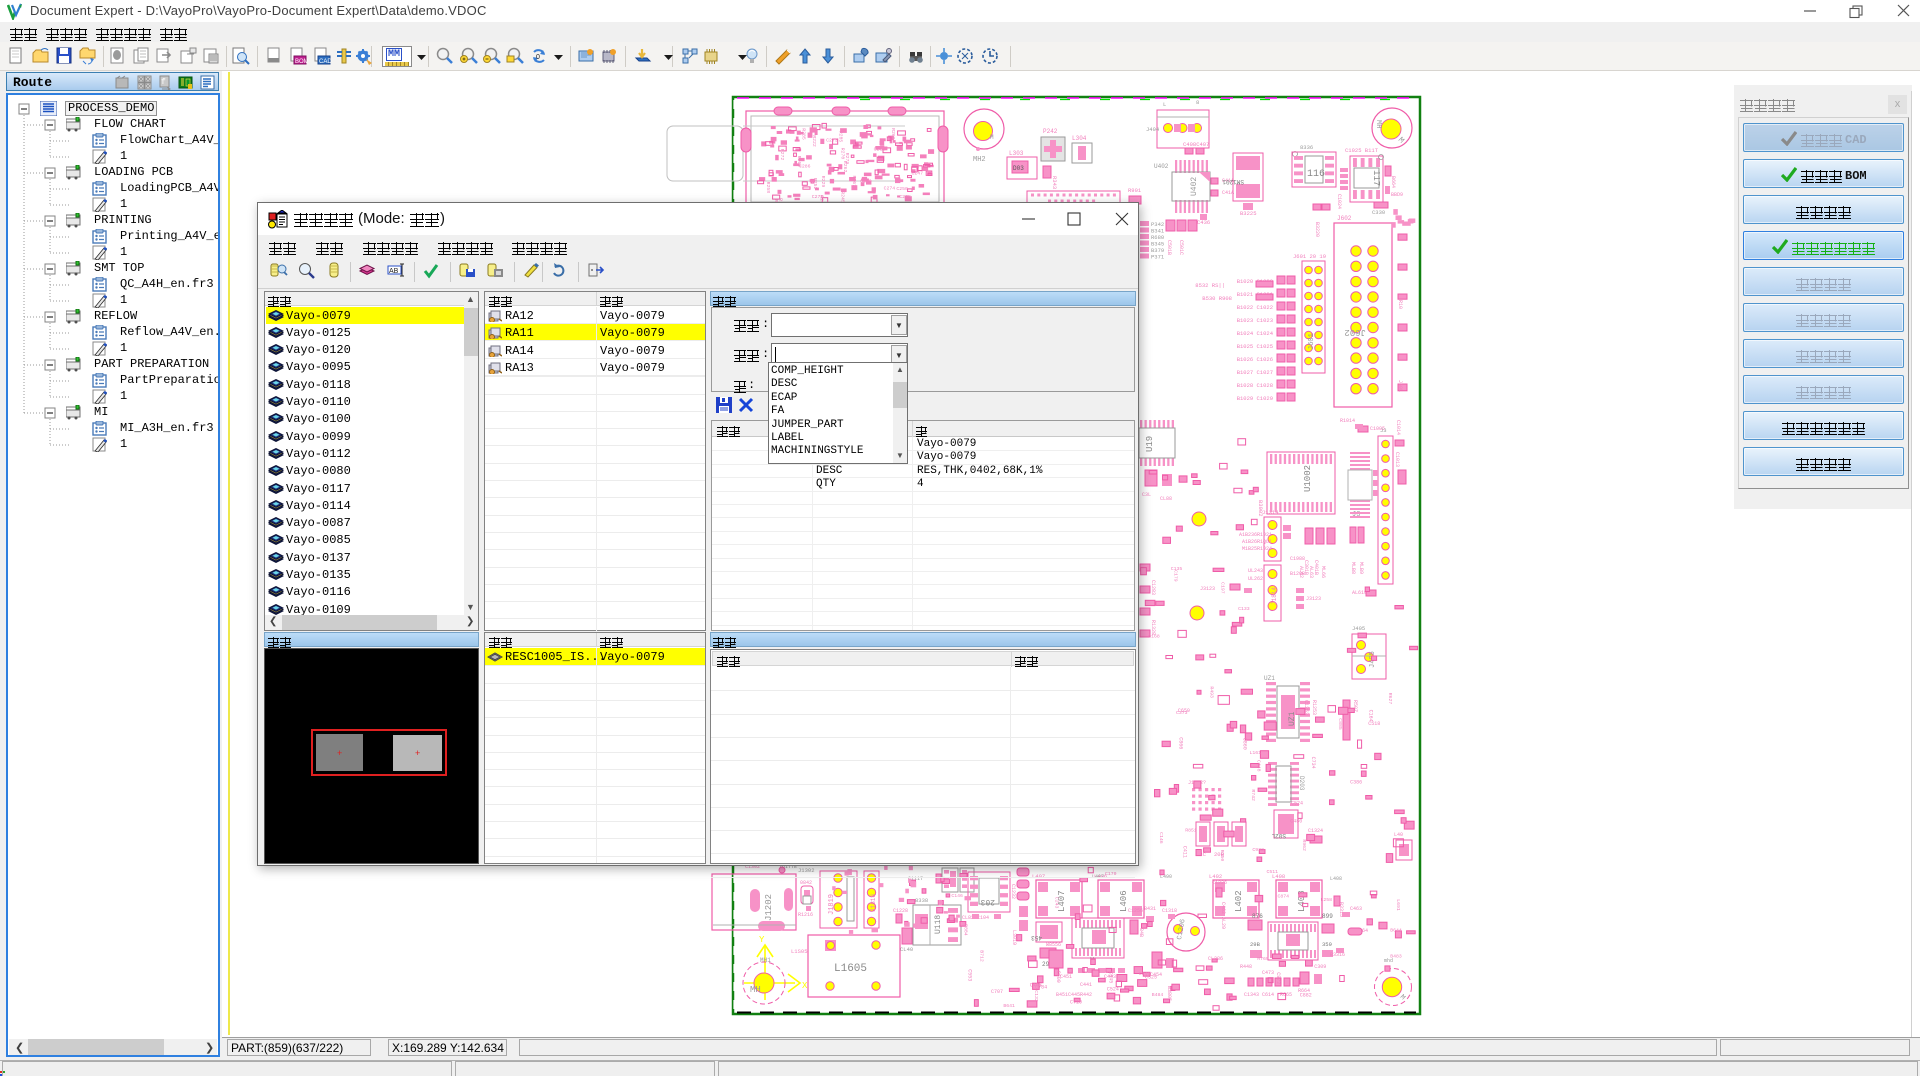 The height and width of the screenshot is (1076, 1920). Describe the element at coordinates (997, 992) in the screenshot. I see `svg-text: C707` at that location.